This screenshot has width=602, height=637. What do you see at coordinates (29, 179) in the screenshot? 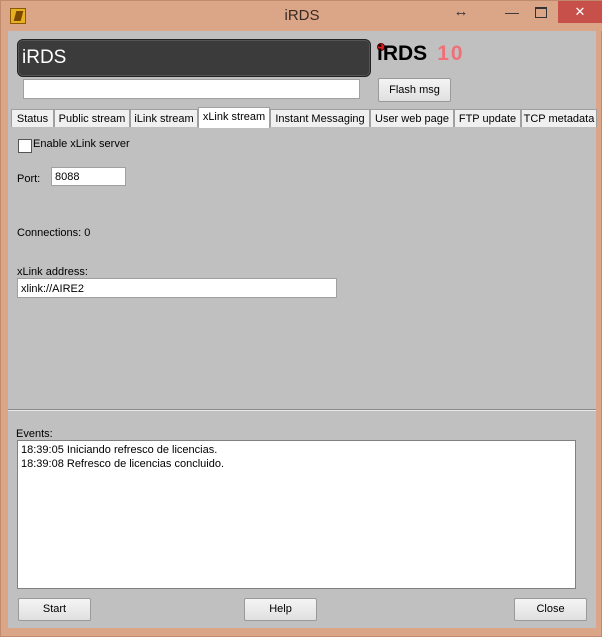
I see `port-label: Port:` at bounding box center [29, 179].